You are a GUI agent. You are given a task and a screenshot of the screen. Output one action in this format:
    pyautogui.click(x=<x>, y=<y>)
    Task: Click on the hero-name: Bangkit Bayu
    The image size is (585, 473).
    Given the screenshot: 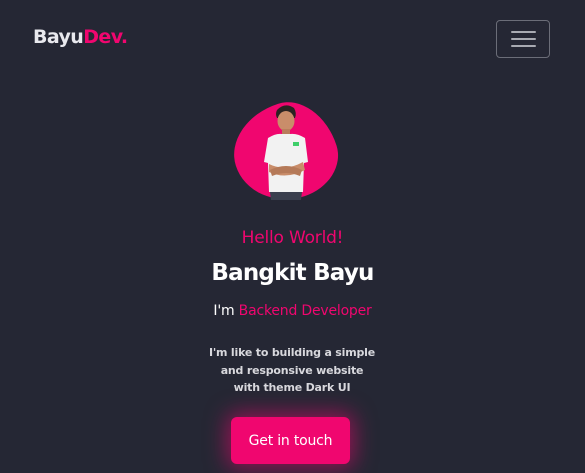 What is the action you would take?
    pyautogui.click(x=292, y=273)
    